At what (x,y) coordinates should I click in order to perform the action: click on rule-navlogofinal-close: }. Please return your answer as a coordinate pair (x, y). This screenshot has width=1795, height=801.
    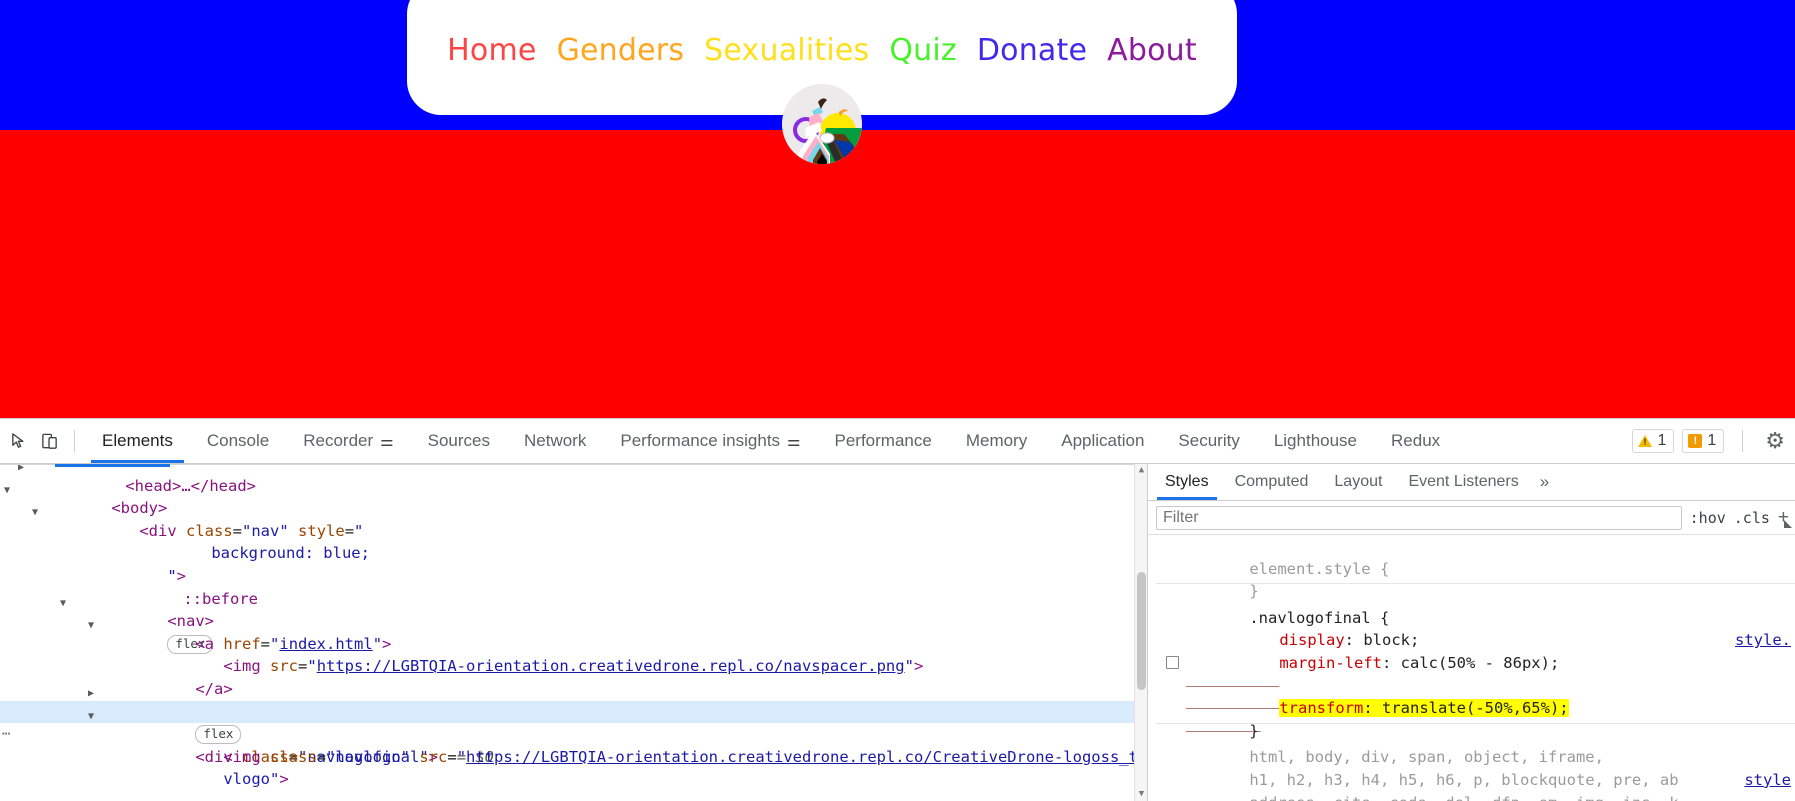
    Looking at the image, I should click on (1254, 730).